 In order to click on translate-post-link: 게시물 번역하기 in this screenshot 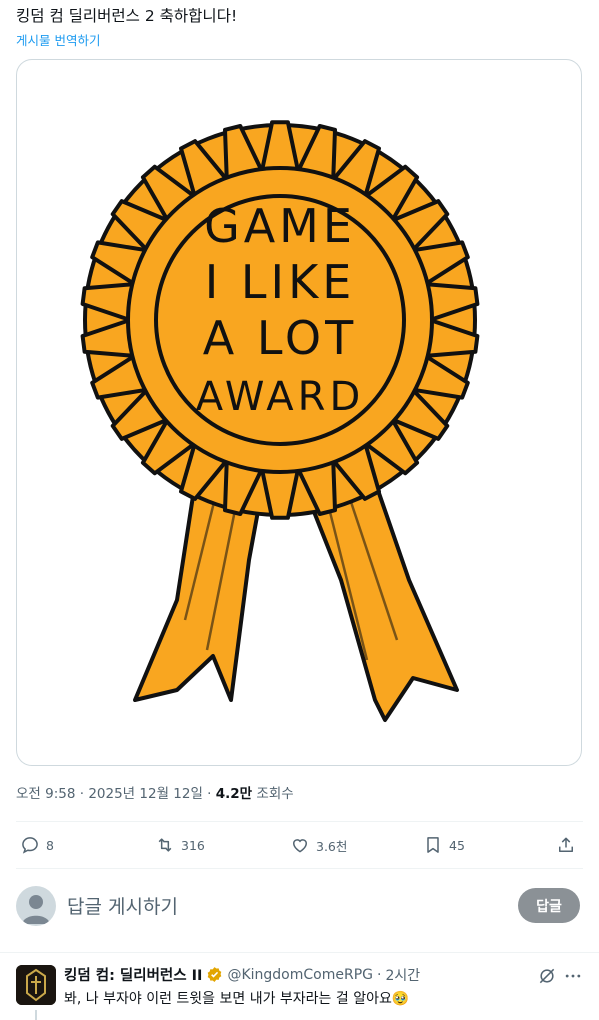, I will do `click(58, 39)`.